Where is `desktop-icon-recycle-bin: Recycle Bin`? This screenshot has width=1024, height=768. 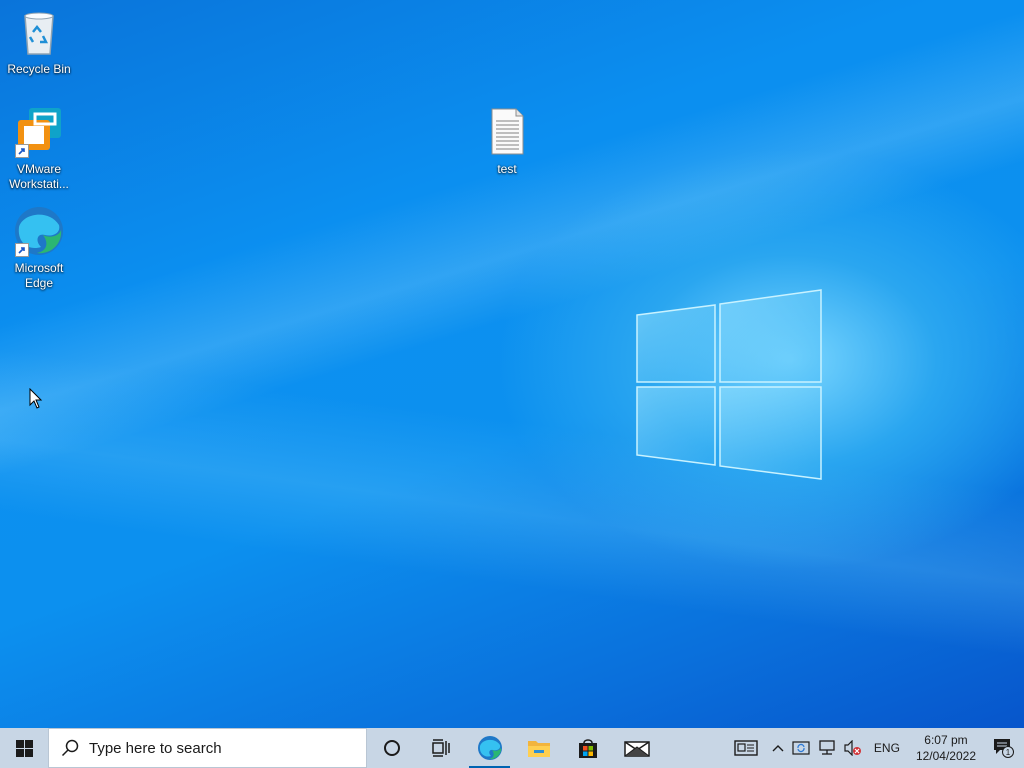
desktop-icon-recycle-bin: Recycle Bin is located at coordinates (39, 41).